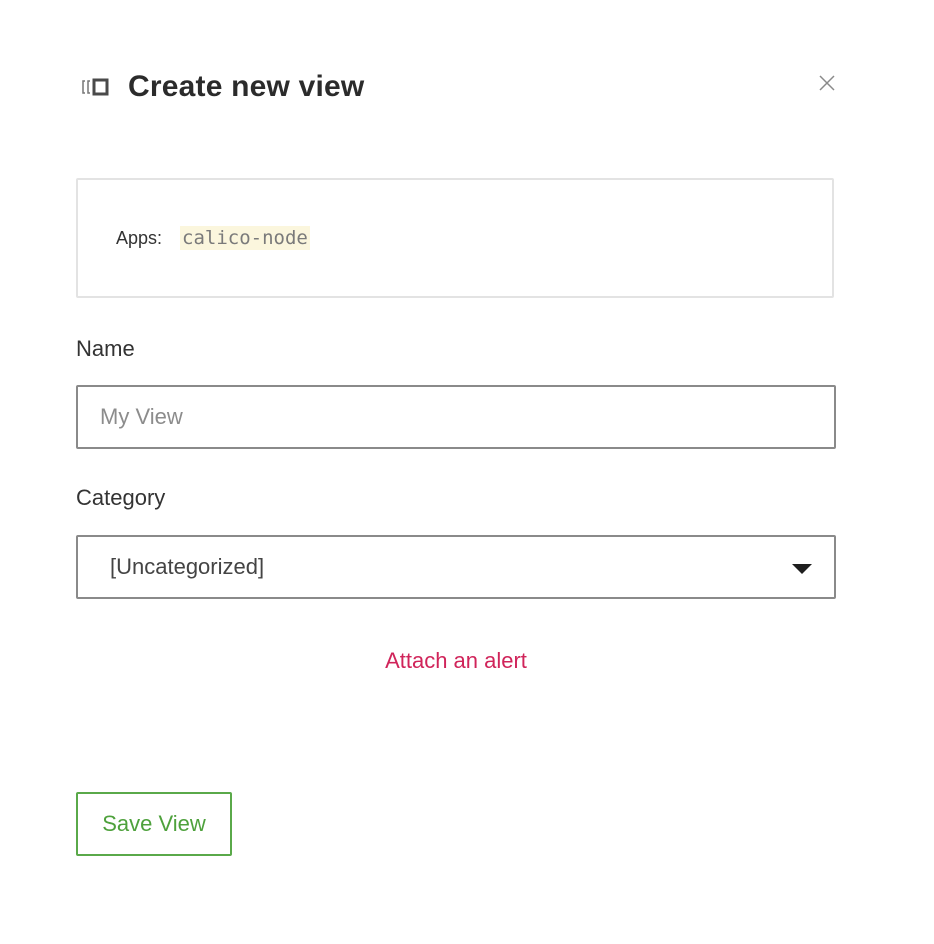 The width and height of the screenshot is (934, 944). Describe the element at coordinates (154, 824) in the screenshot. I see `save-view-button: Save View` at that location.